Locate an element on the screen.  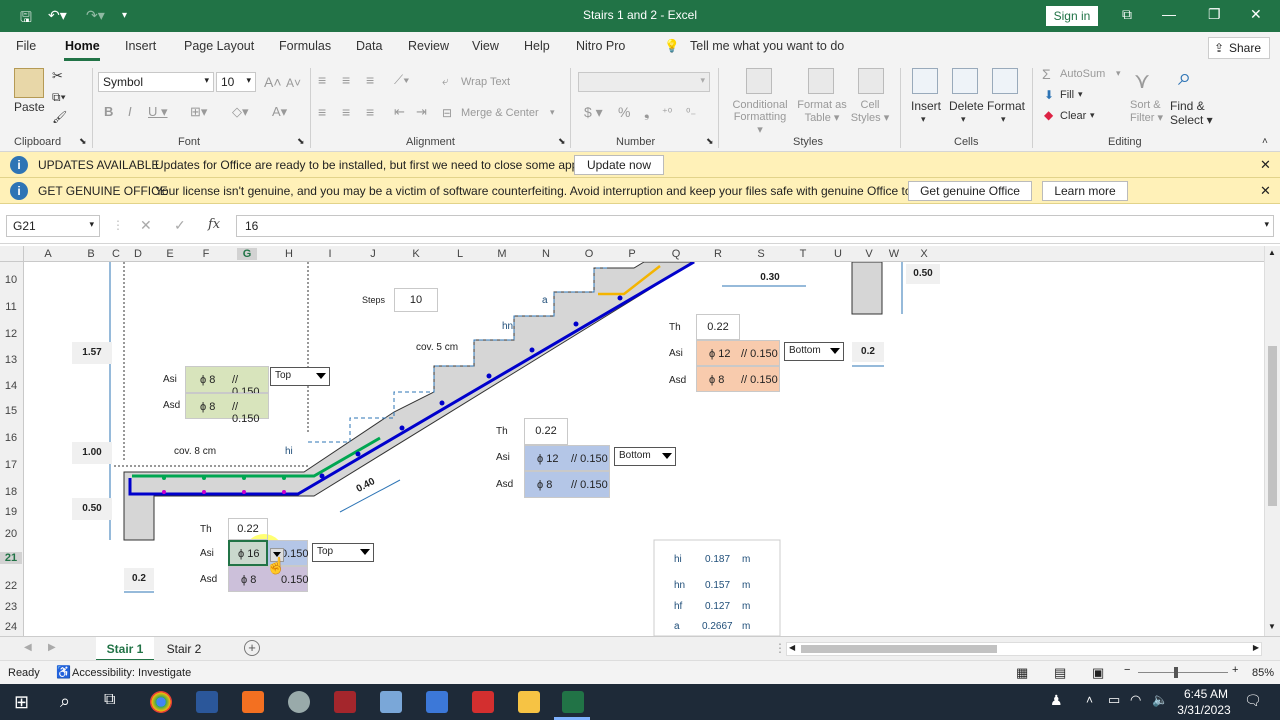
sign-in-button: Sign in is located at coordinates (1072, 16).